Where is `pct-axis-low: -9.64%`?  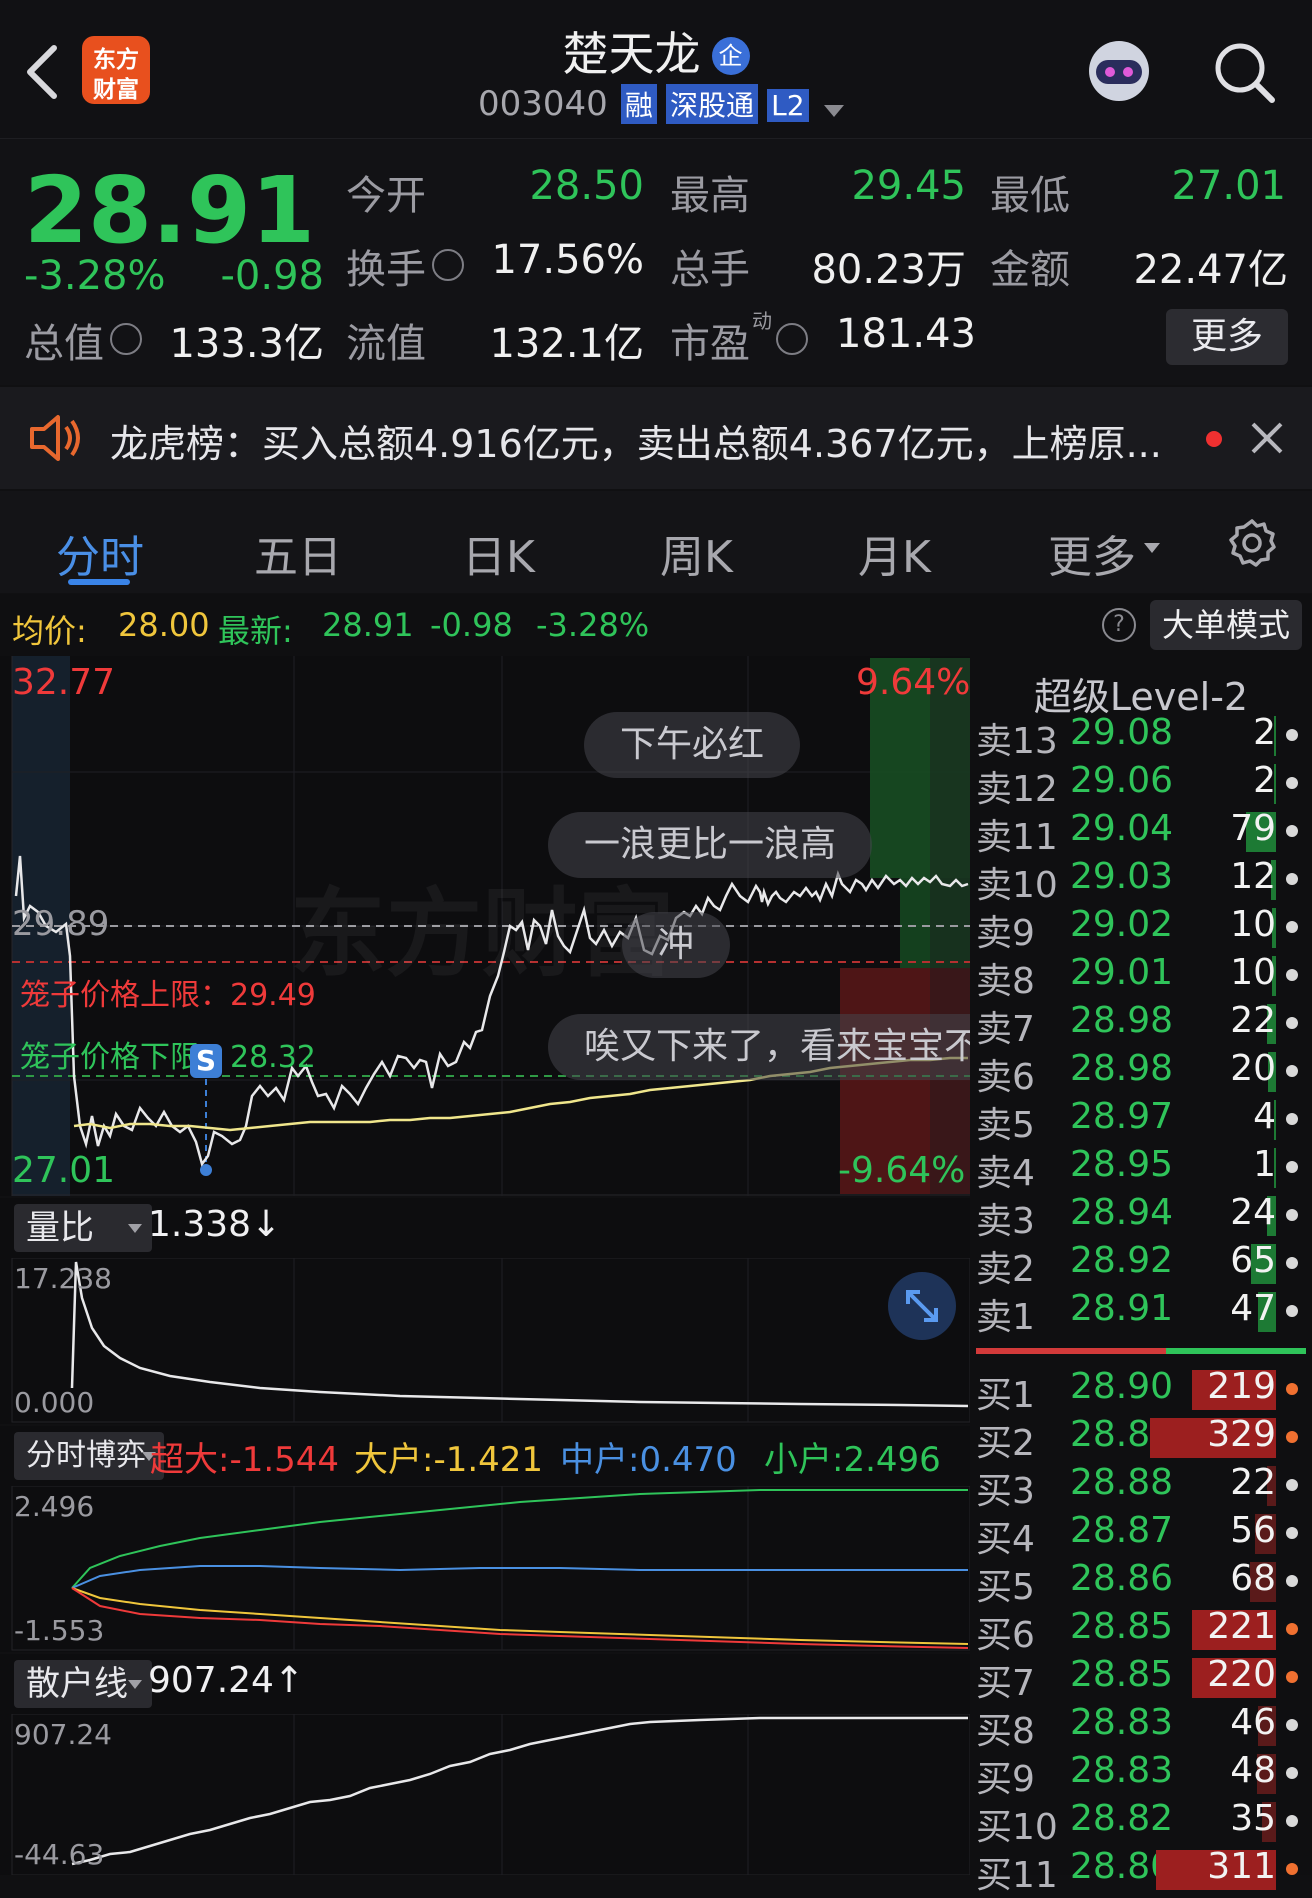 pct-axis-low: -9.64% is located at coordinates (902, 1170).